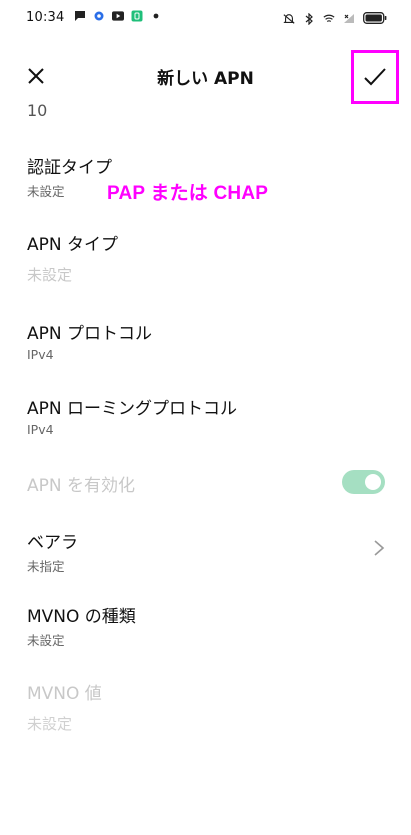 This screenshot has width=411, height=835. I want to click on confirm-button, so click(375, 77).